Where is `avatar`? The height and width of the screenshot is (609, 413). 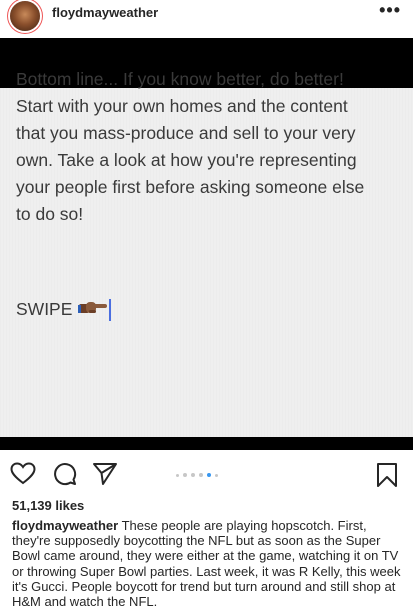 avatar is located at coordinates (25, 16).